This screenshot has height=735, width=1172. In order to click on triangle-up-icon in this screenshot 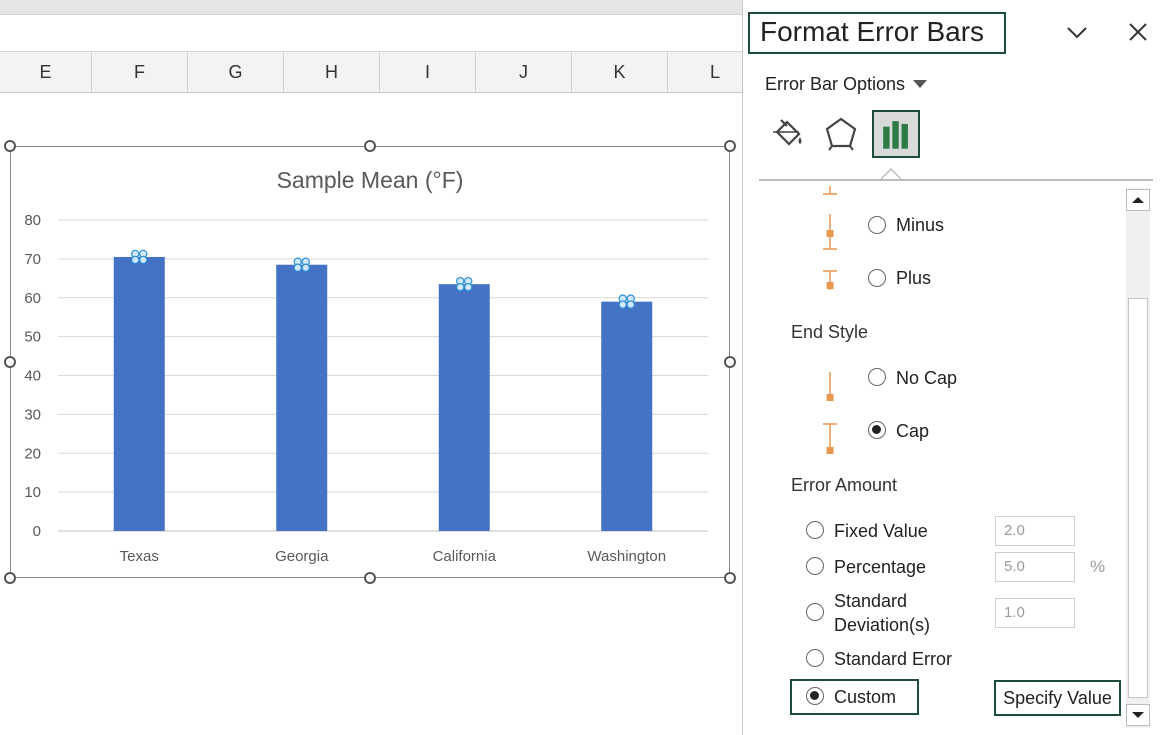, I will do `click(1138, 200)`.